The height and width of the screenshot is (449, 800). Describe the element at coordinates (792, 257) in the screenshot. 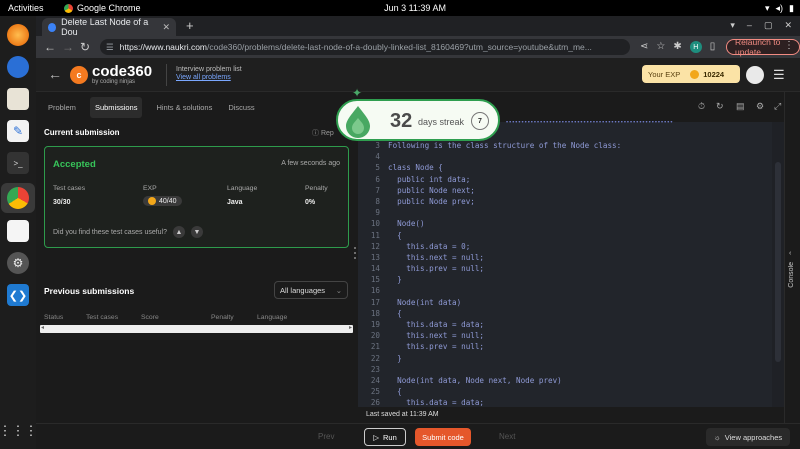

I see `console-panel-toggle: ‹ Console` at that location.